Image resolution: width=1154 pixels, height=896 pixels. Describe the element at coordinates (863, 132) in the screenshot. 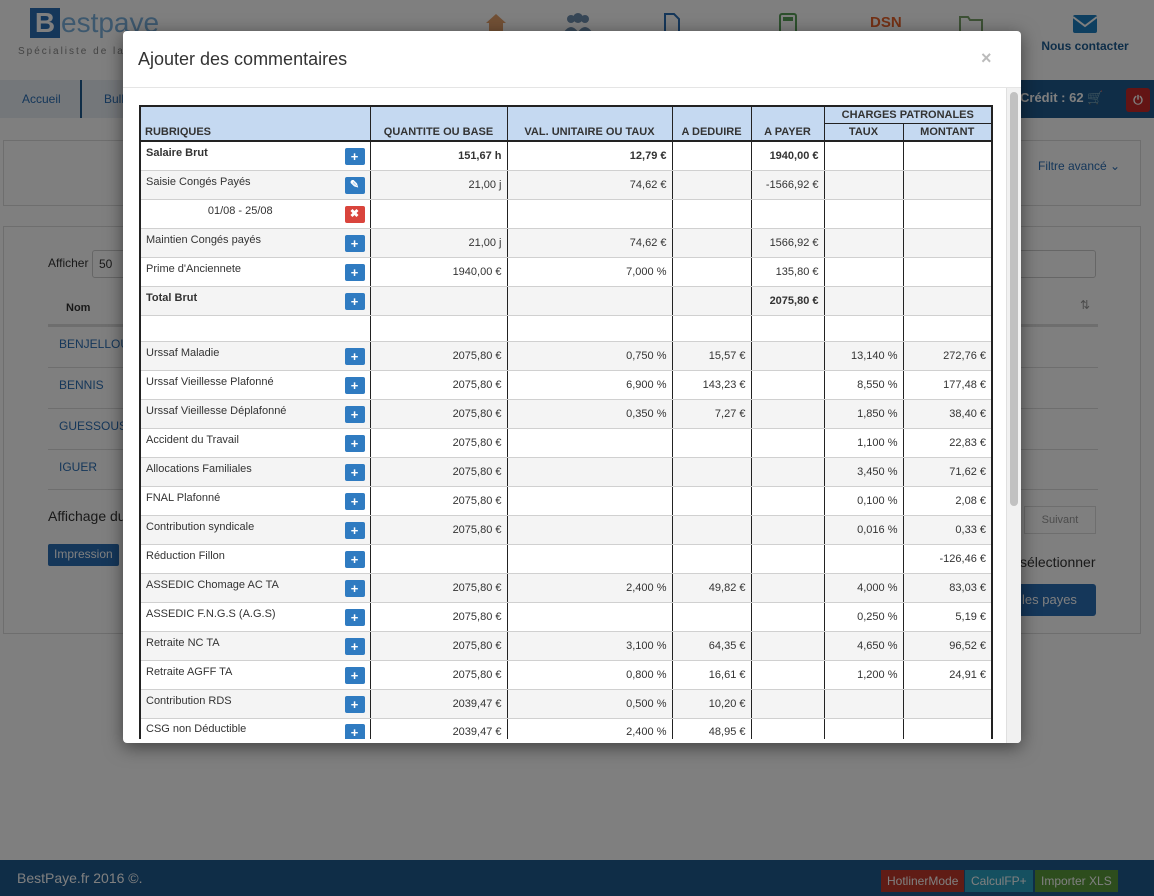

I see `header-taux: TAUX` at that location.